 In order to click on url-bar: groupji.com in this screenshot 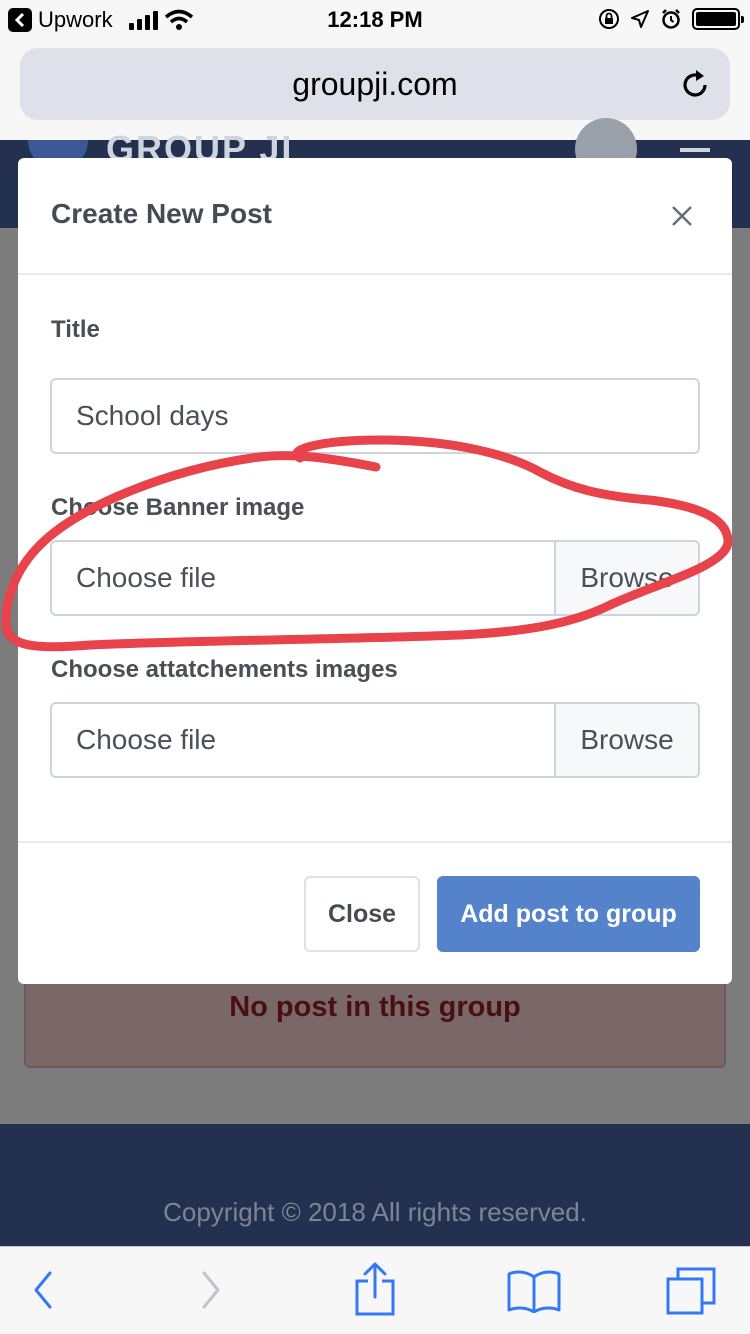, I will do `click(375, 84)`.